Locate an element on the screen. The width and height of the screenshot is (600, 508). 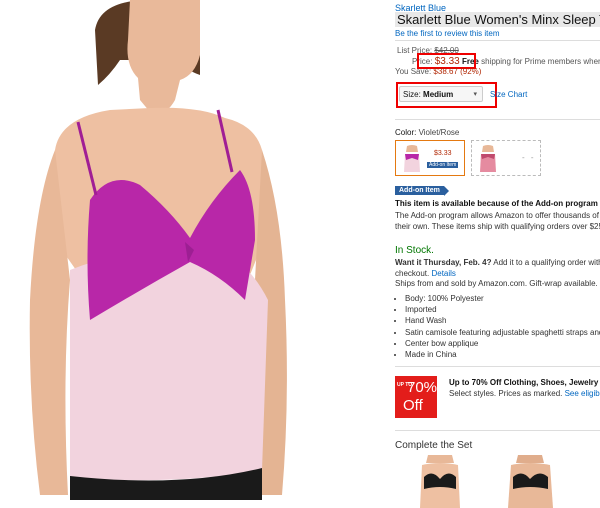
addon-item-badge: Add-on Item is located at coordinates (422, 191).